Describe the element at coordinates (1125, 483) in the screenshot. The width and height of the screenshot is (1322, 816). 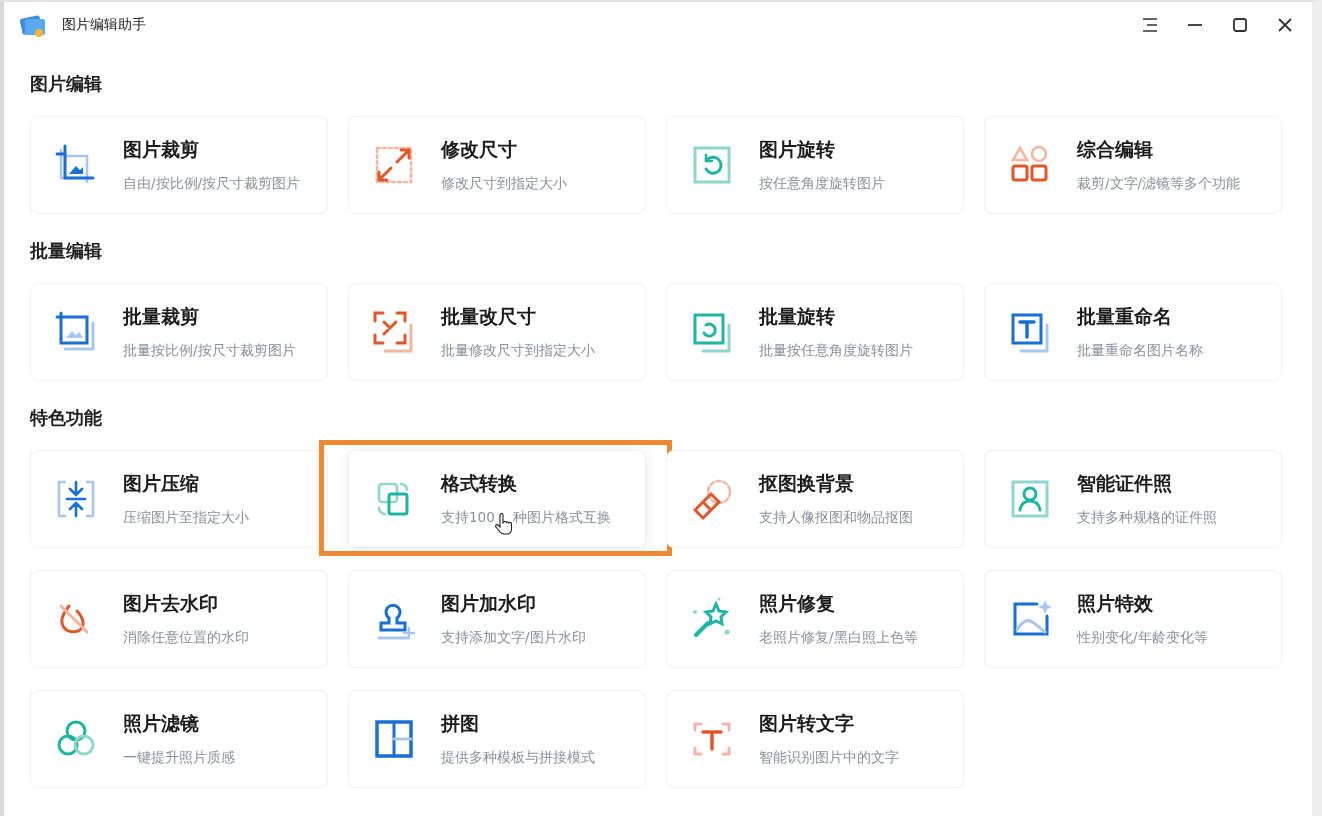
I see `card-title: 智能证件照` at that location.